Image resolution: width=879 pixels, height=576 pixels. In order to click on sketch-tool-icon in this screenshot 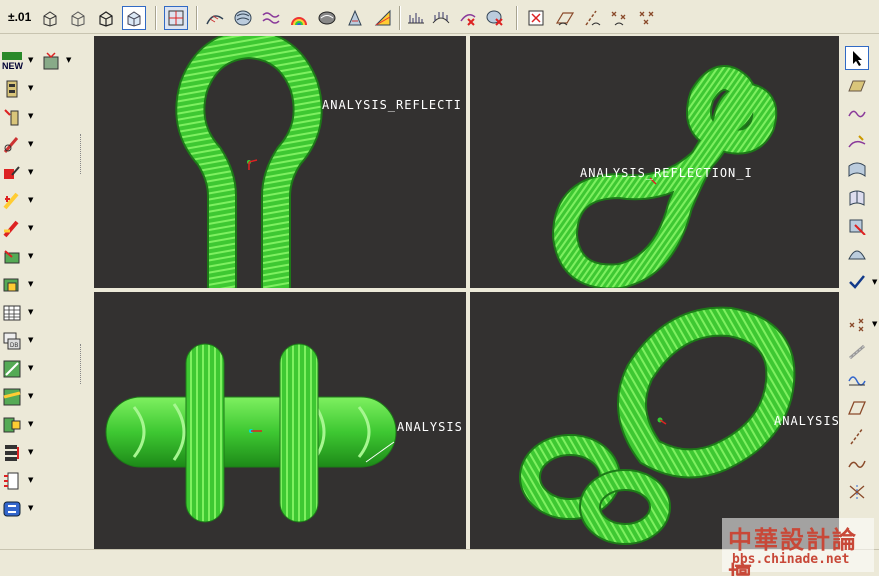, I will do `click(12, 145)`.